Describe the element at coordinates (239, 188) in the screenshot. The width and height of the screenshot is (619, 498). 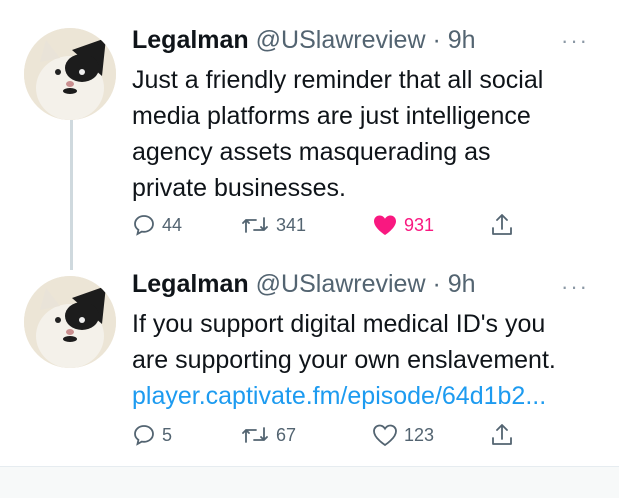
I see `tweet-text-line: private businesses.` at that location.